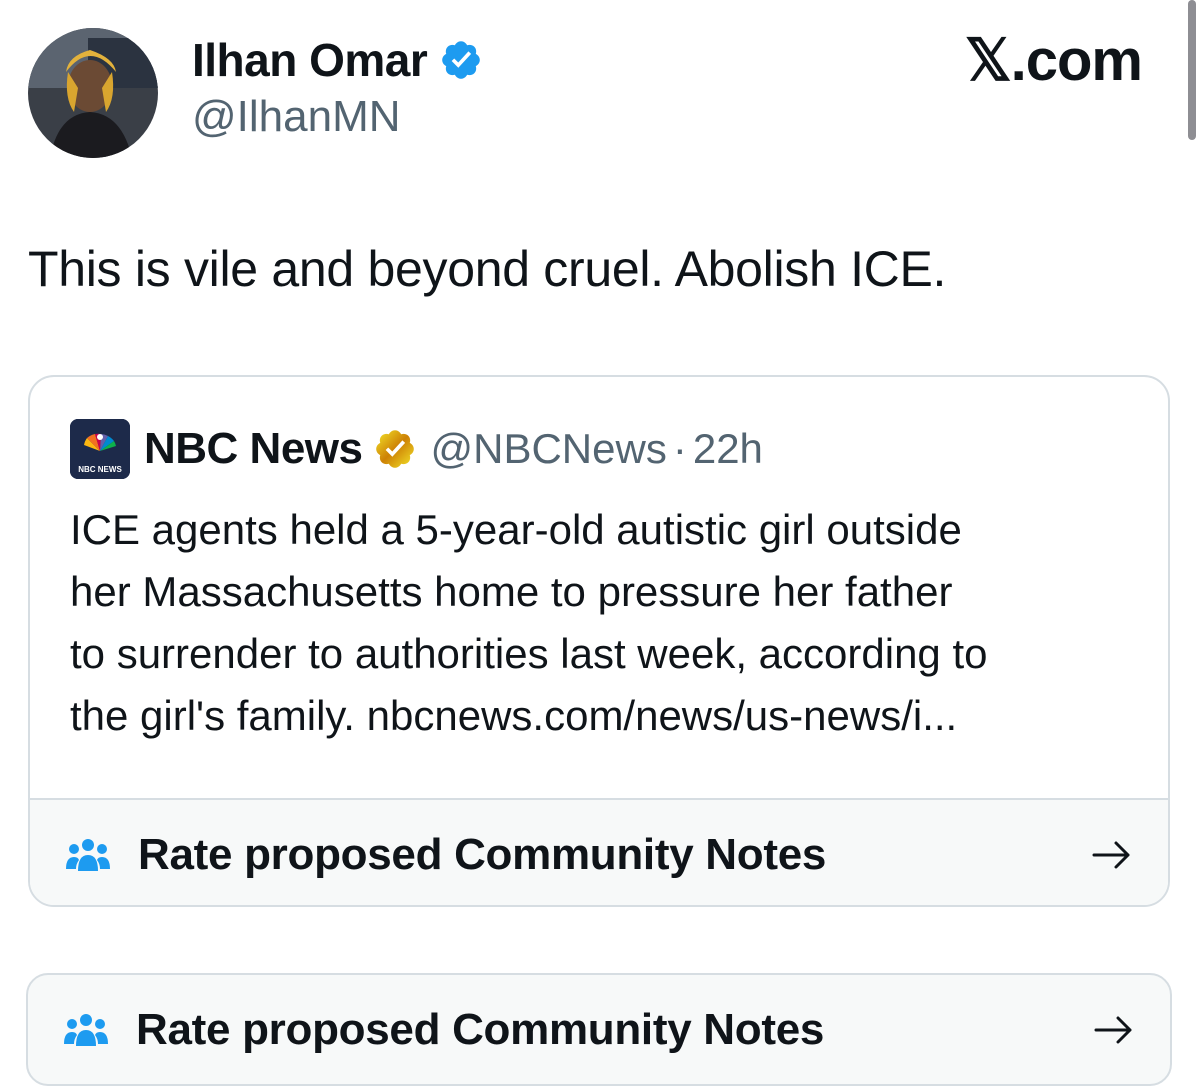 The image size is (1200, 1088). I want to click on author-name-row: Ilhan Omar, so click(337, 60).